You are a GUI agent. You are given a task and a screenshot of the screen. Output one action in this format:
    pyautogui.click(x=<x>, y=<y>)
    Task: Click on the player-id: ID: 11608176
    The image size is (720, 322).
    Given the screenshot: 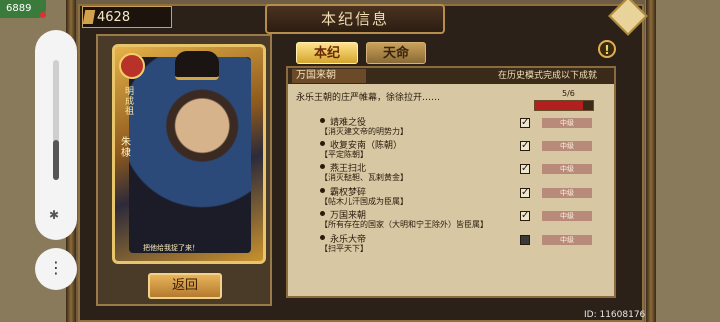 What is the action you would take?
    pyautogui.click(x=615, y=315)
    